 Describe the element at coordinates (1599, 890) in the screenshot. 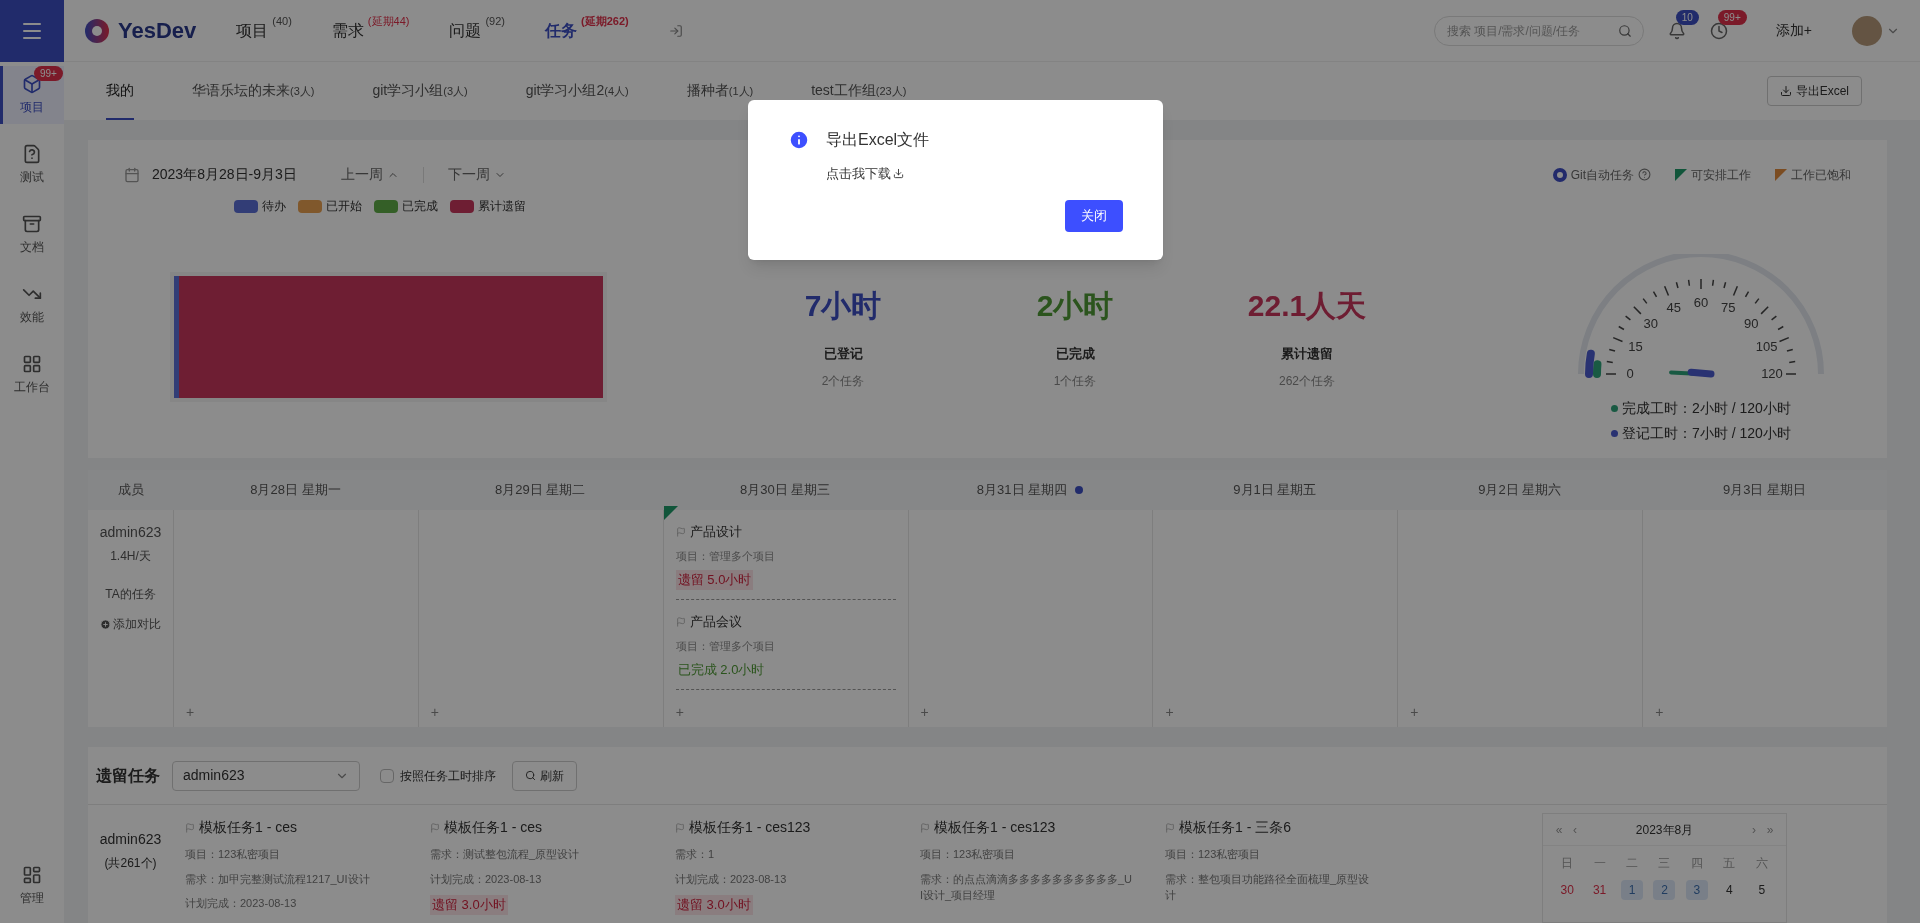

I see `calendar-date: 31` at that location.